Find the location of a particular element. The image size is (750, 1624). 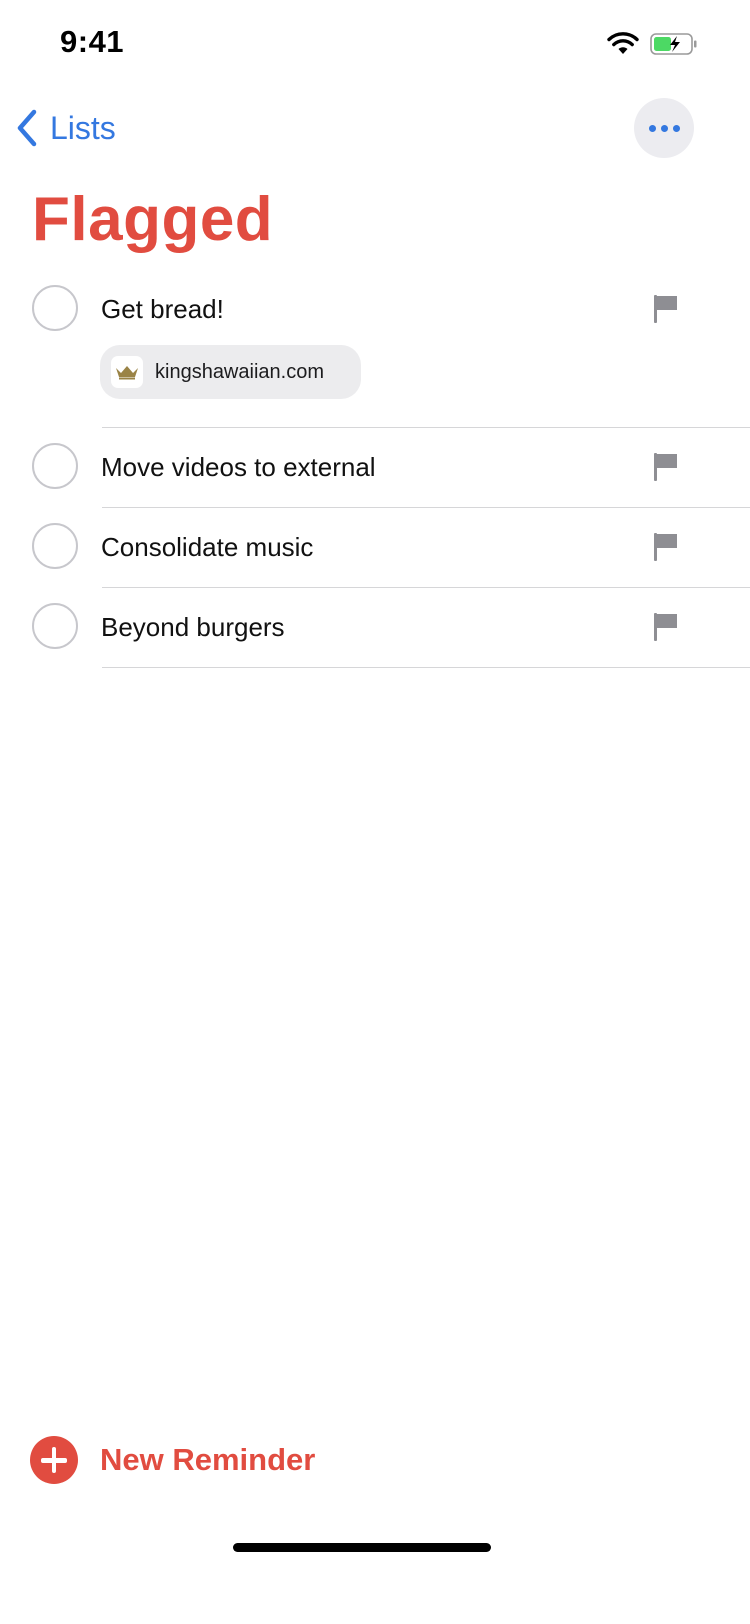

reminder-title: Beyond burgers is located at coordinates (193, 627).